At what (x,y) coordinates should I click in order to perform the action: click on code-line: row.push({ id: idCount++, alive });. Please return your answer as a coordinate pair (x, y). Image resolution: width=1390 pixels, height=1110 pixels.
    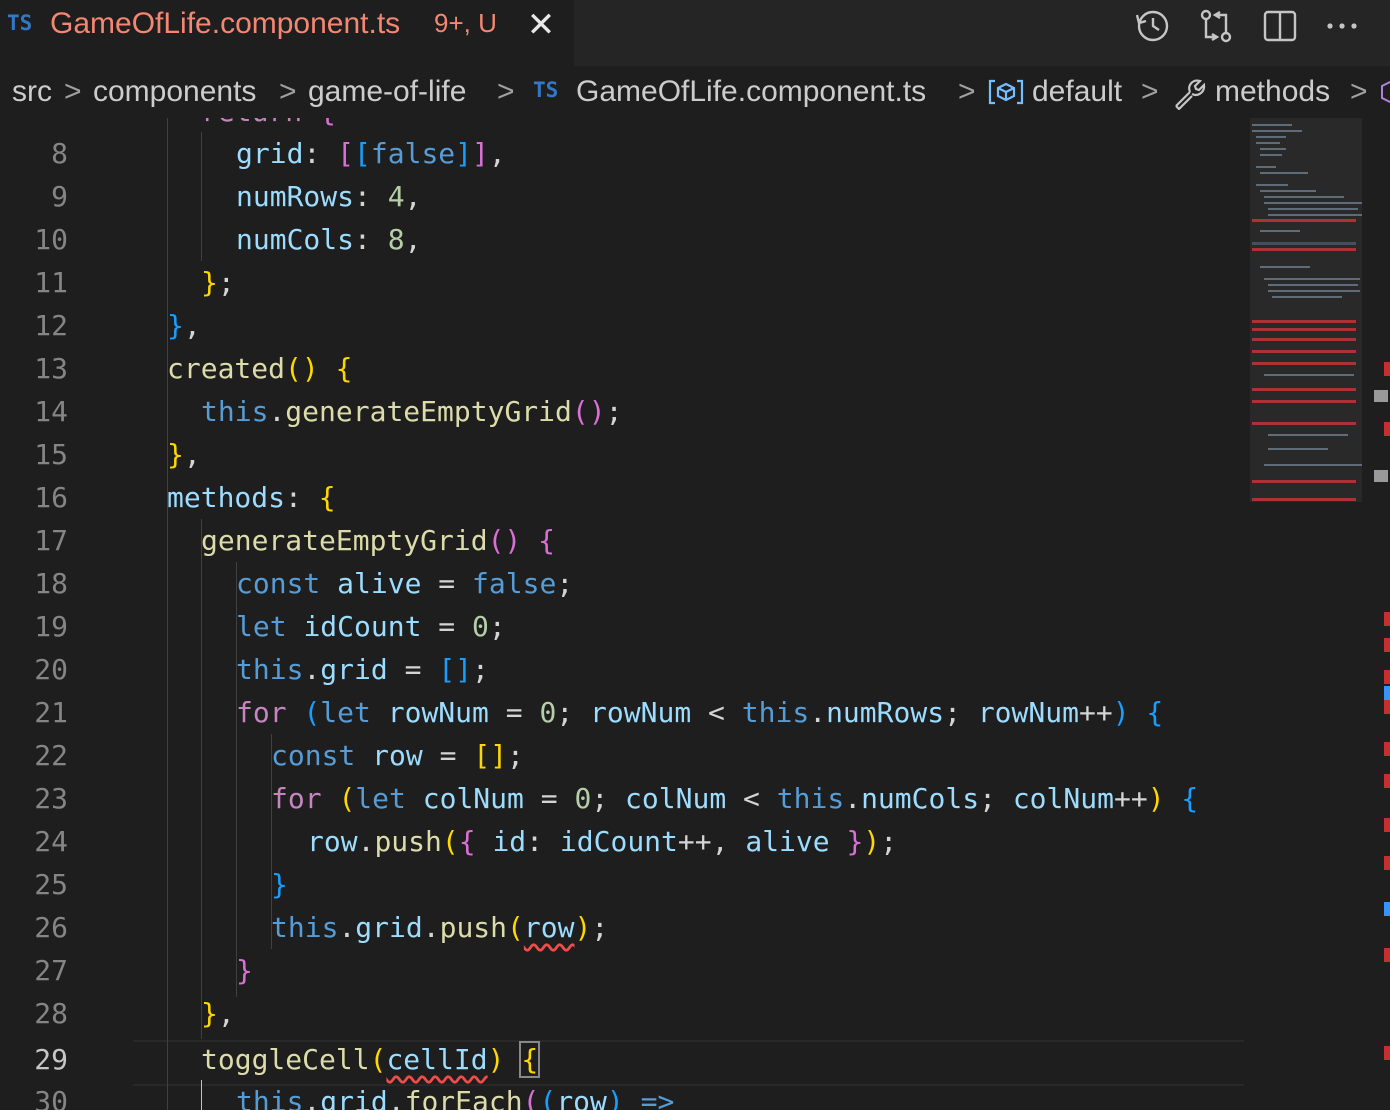
    Looking at the image, I should click on (602, 841).